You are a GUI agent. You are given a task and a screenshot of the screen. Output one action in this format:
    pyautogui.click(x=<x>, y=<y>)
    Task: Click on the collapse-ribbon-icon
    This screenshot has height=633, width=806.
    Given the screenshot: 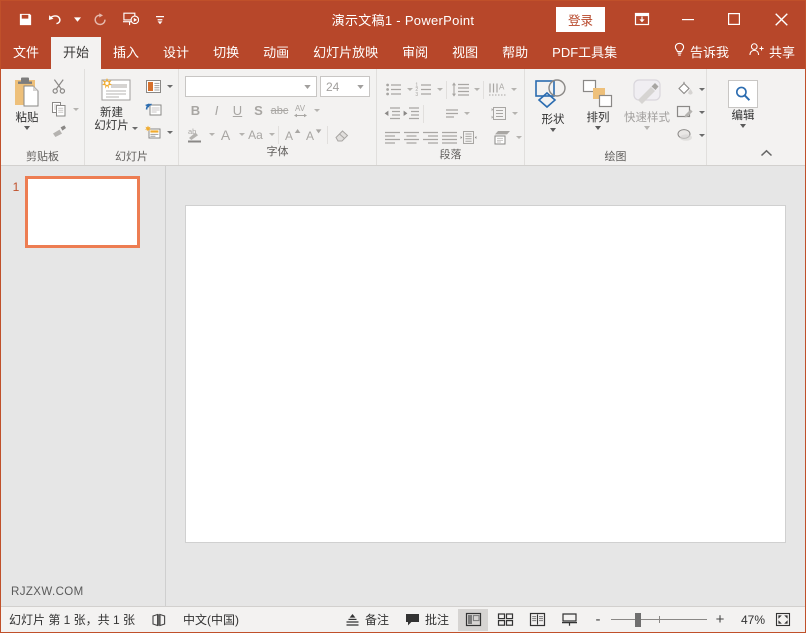 What is the action you would take?
    pyautogui.click(x=766, y=154)
    